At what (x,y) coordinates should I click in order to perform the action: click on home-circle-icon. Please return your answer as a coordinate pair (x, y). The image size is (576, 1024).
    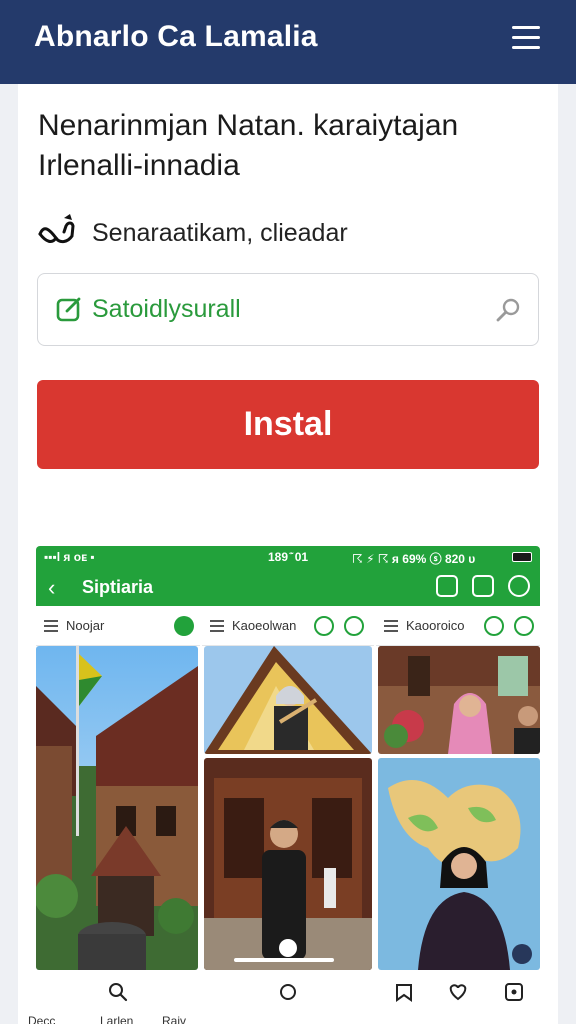
    Looking at the image, I should click on (288, 992).